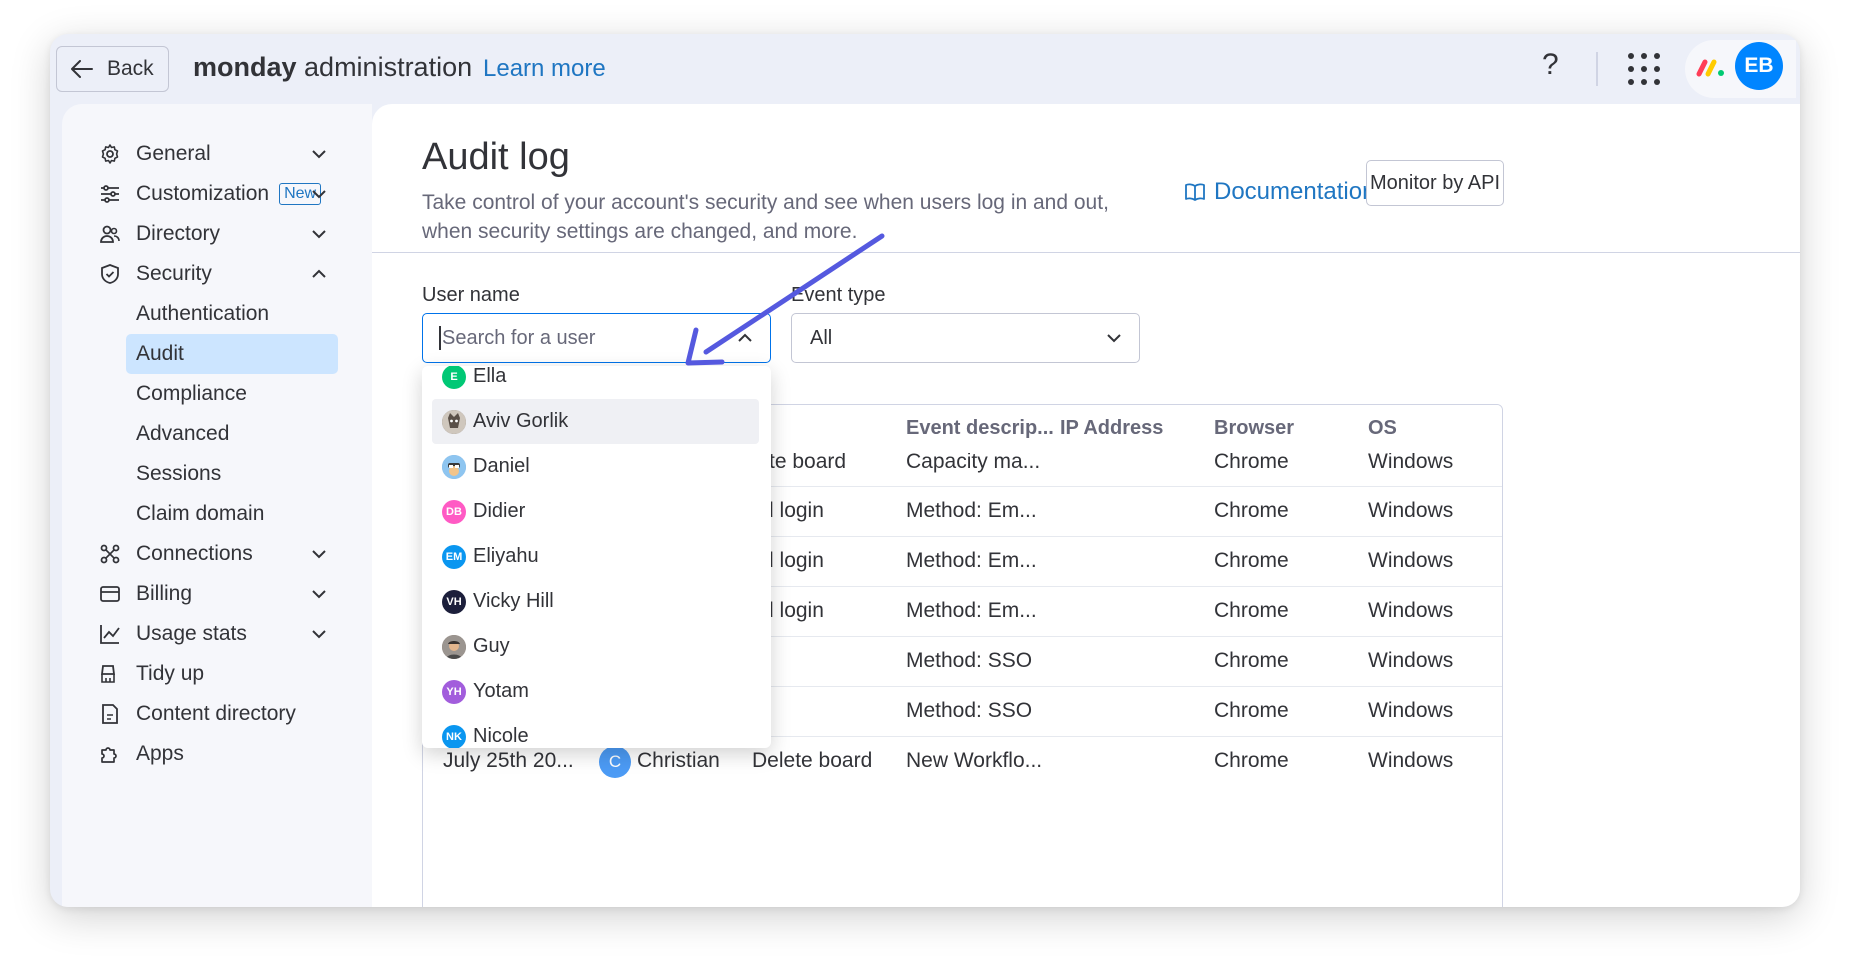 Image resolution: width=1849 pixels, height=970 pixels. Describe the element at coordinates (838, 295) in the screenshot. I see `event-type-label: Event type` at that location.